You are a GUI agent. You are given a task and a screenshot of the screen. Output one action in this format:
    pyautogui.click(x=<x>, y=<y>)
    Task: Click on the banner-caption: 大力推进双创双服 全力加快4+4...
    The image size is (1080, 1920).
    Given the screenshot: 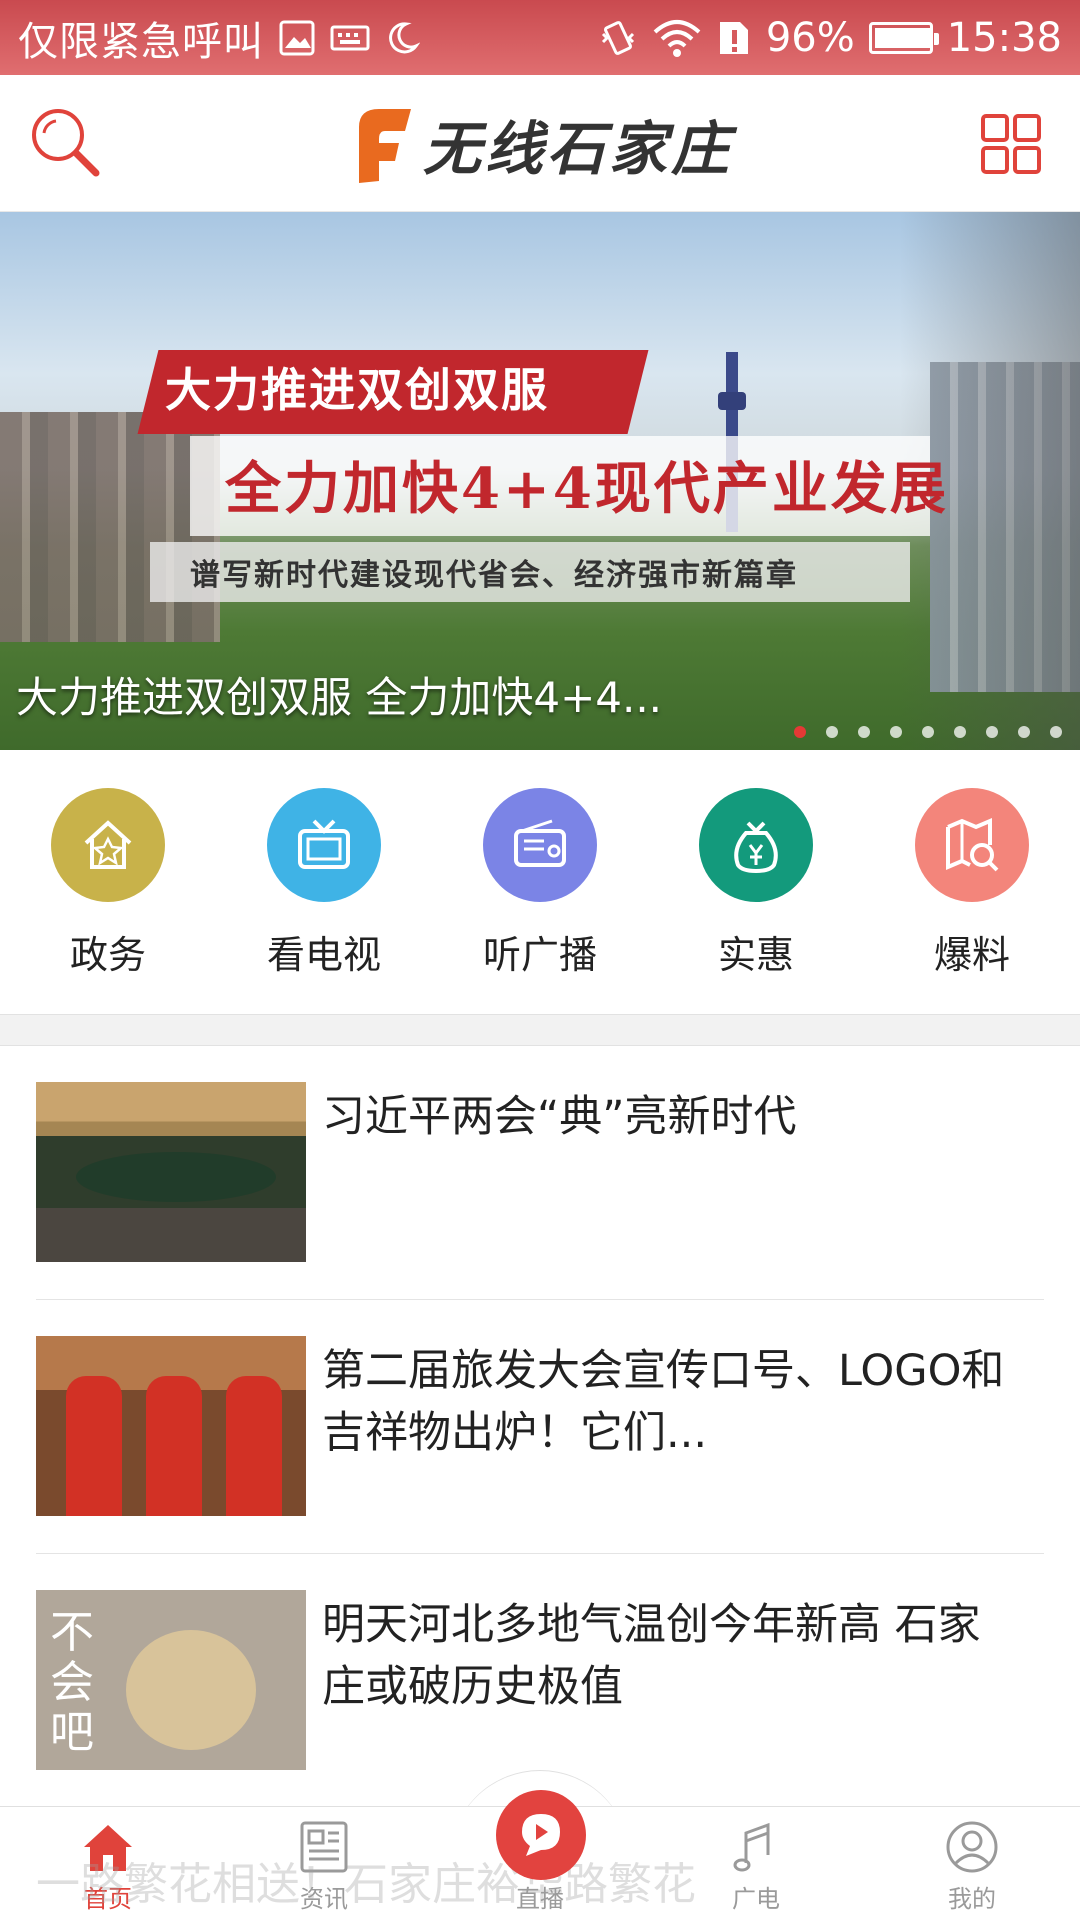 What is the action you would take?
    pyautogui.click(x=339, y=694)
    